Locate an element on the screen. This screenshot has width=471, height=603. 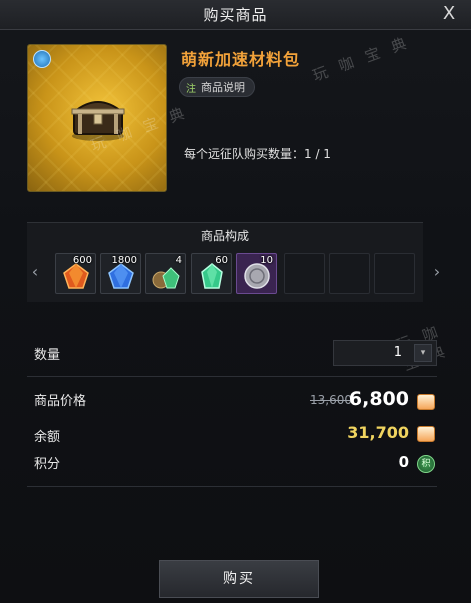
points-label: 积分 is located at coordinates (47, 464).